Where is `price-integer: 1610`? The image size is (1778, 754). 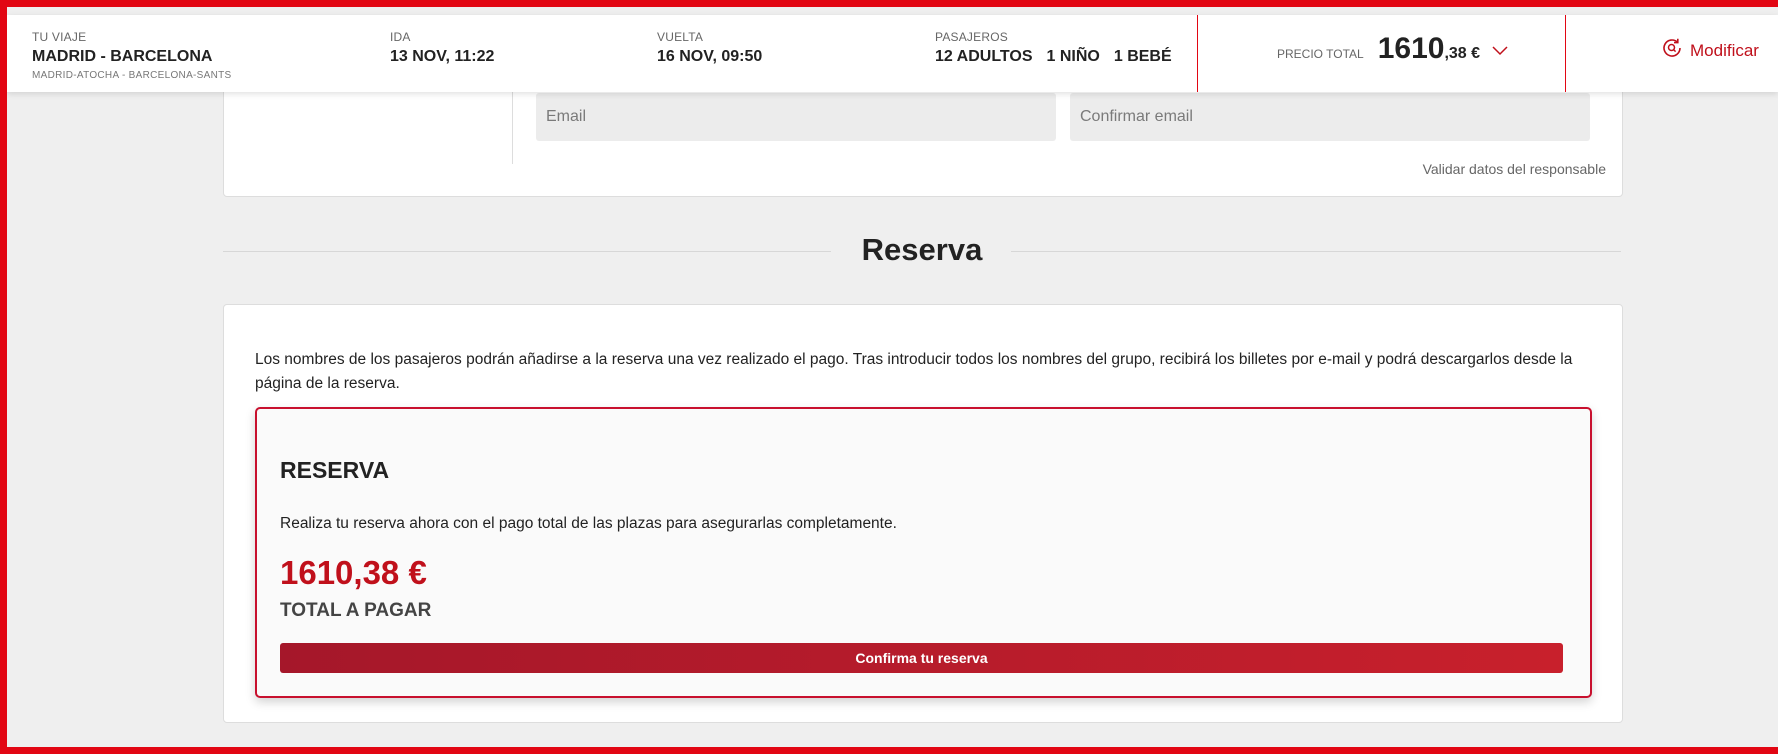
price-integer: 1610 is located at coordinates (1411, 48).